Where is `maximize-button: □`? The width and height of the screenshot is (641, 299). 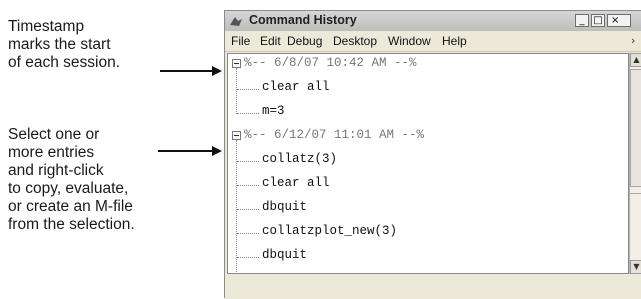
maximize-button: □ is located at coordinates (598, 20).